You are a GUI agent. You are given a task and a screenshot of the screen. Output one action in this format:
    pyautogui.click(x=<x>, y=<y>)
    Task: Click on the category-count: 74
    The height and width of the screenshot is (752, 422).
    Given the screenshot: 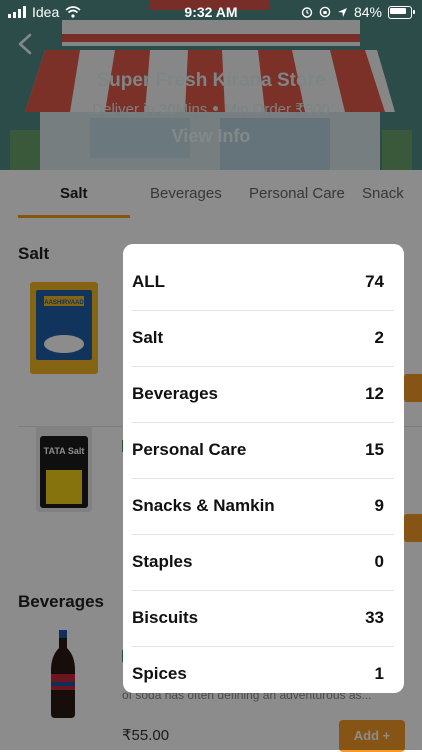 What is the action you would take?
    pyautogui.click(x=374, y=281)
    